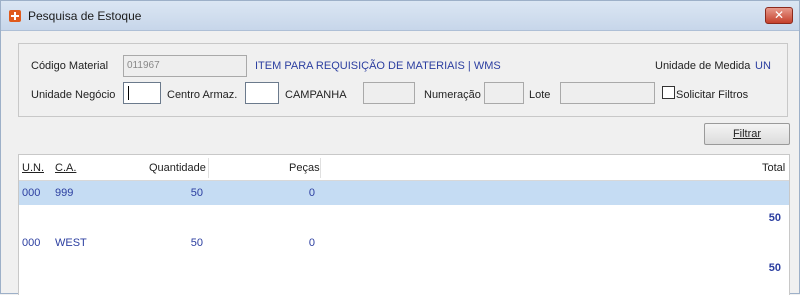  Describe the element at coordinates (64, 193) in the screenshot. I see `cell-ca: 999` at that location.